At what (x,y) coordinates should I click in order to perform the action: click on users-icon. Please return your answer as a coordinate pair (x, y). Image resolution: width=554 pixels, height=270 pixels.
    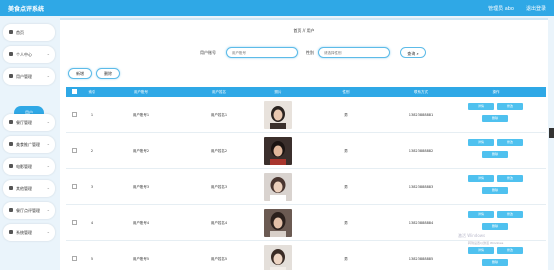
    Looking at the image, I should click on (11, 76).